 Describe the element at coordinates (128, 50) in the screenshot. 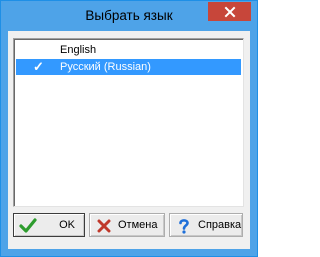

I see `language-item-english: English` at that location.